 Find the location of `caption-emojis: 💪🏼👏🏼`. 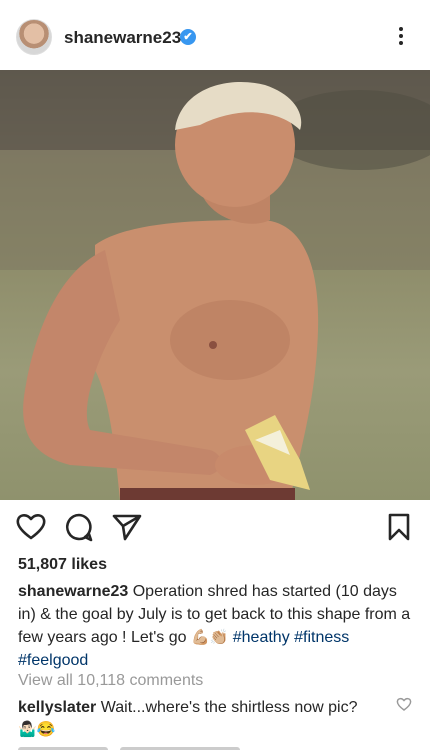

caption-emojis: 💪🏼👏🏼 is located at coordinates (209, 637).